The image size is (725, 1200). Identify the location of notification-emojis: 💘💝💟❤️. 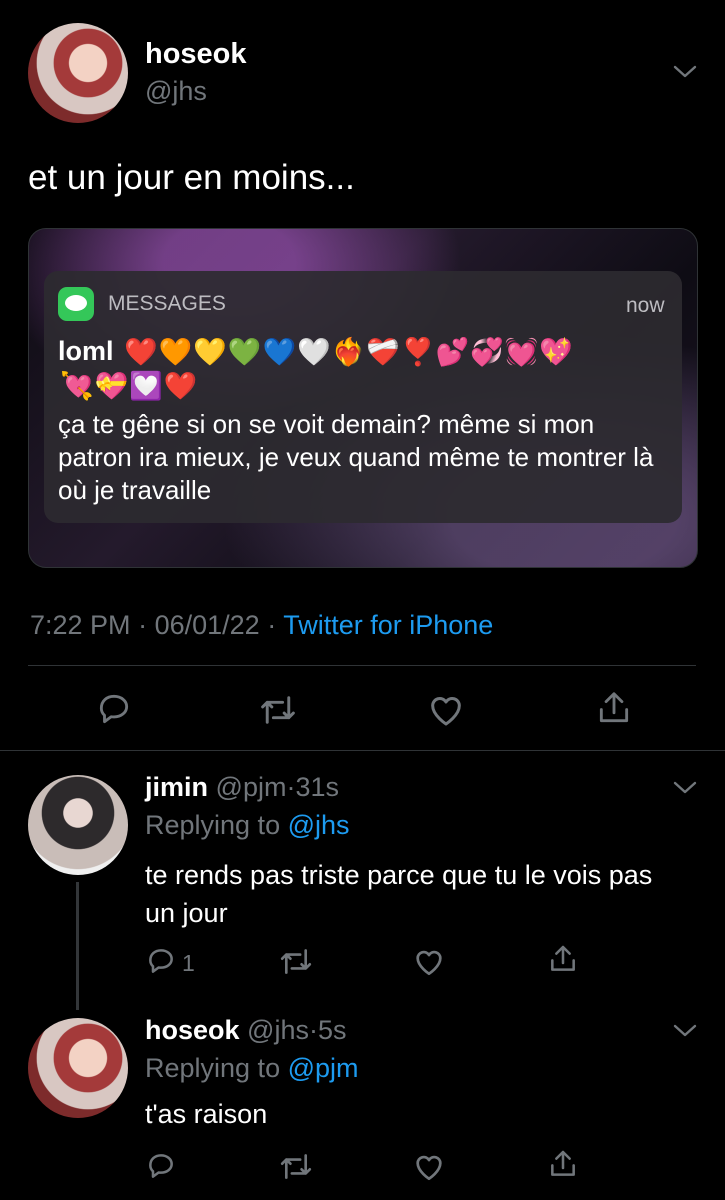
(129, 386).